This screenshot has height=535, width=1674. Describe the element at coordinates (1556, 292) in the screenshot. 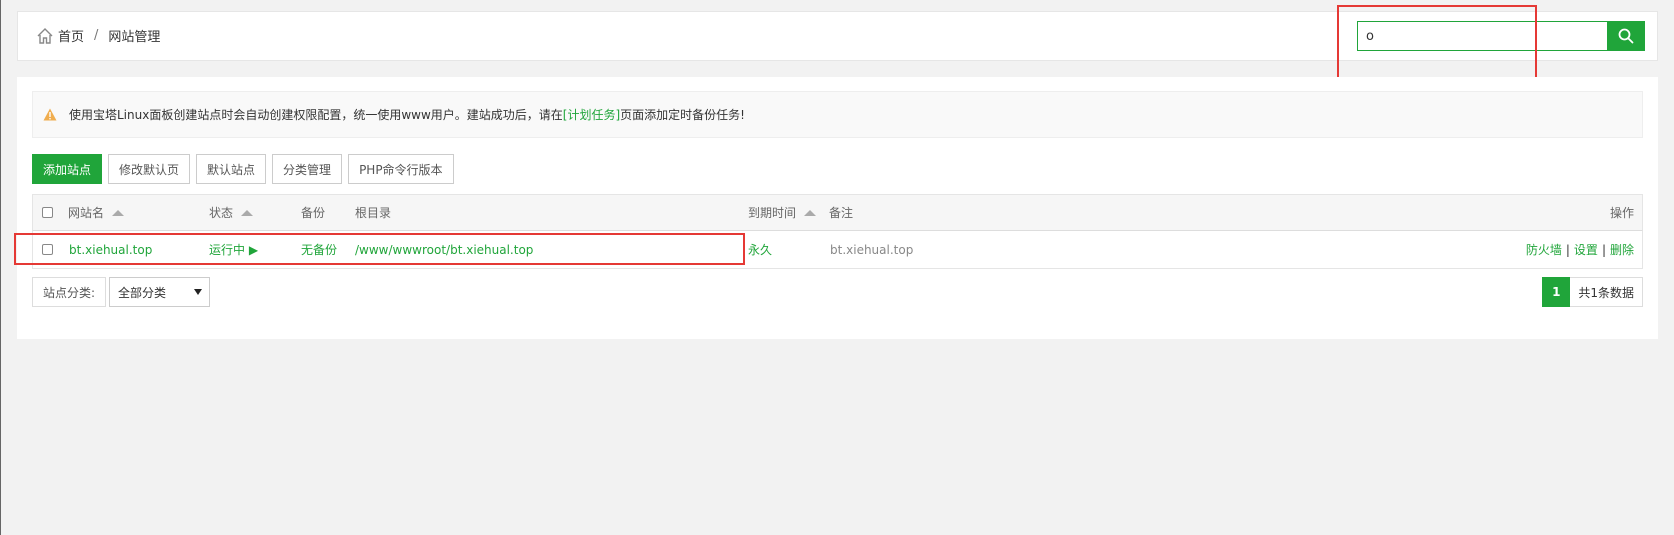

I see `page-current: 1` at that location.